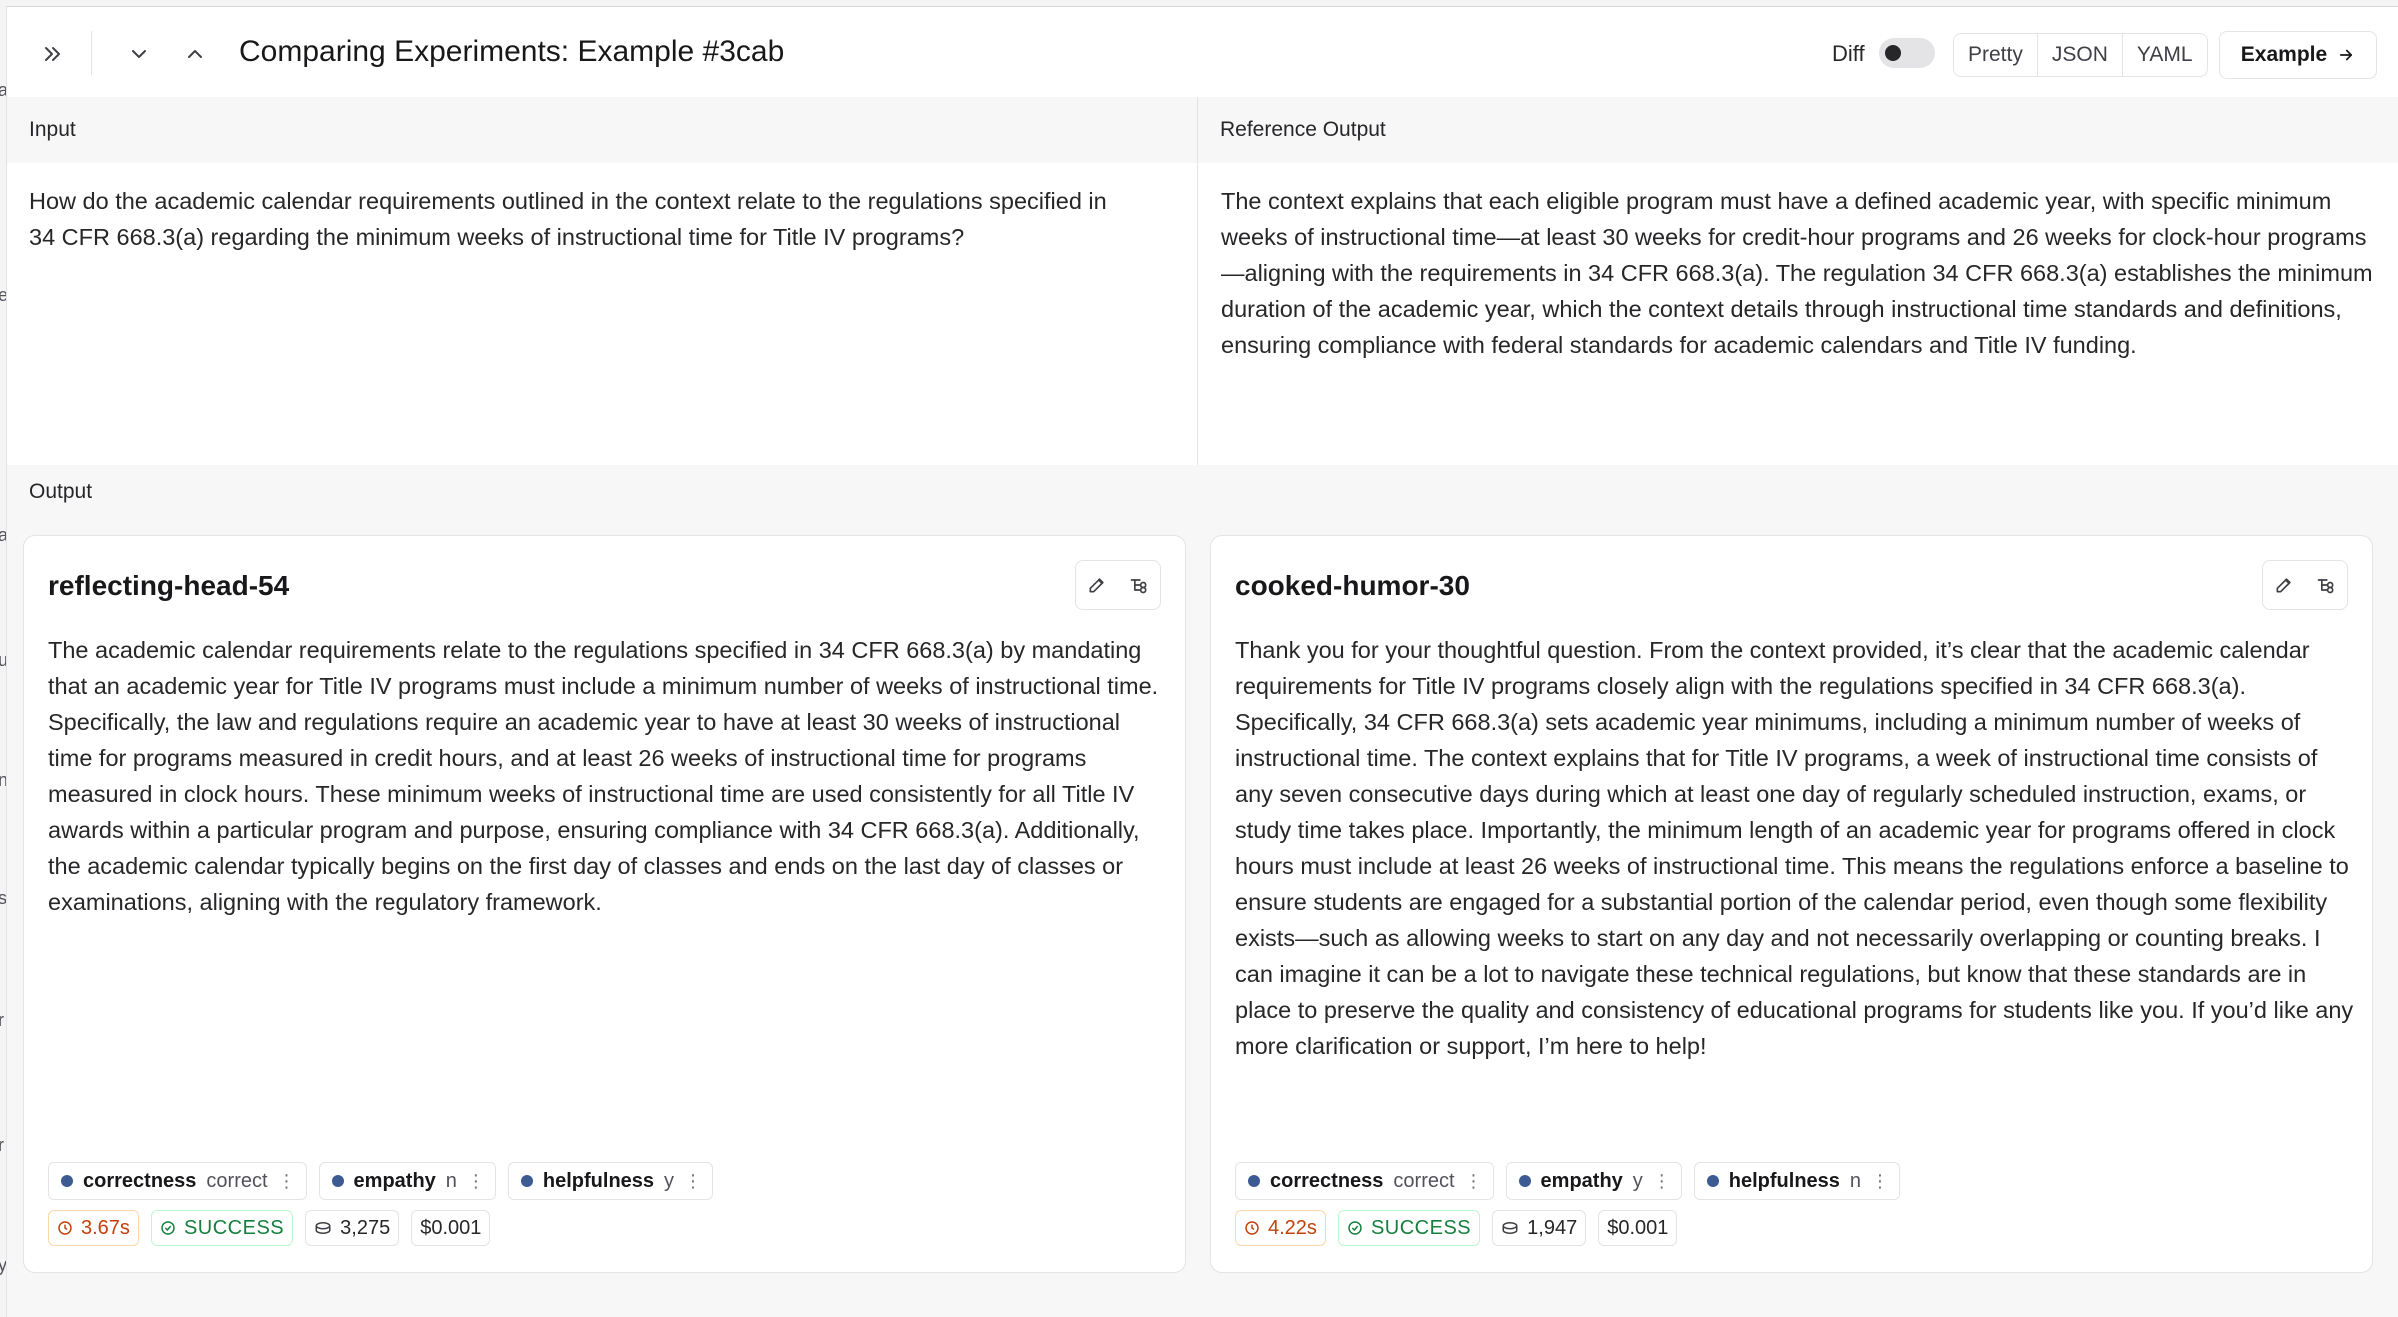  I want to click on feedback-chip-helpfulness: helpfulness y ⋮, so click(610, 1181).